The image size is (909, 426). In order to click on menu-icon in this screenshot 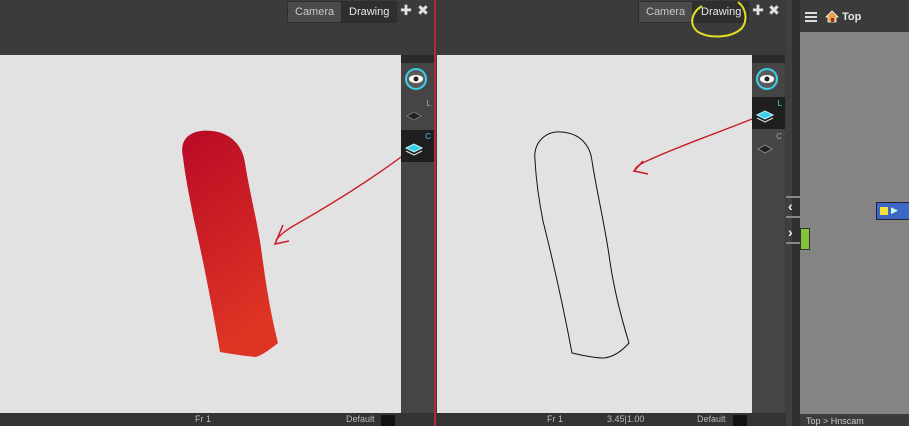, I will do `click(811, 17)`.